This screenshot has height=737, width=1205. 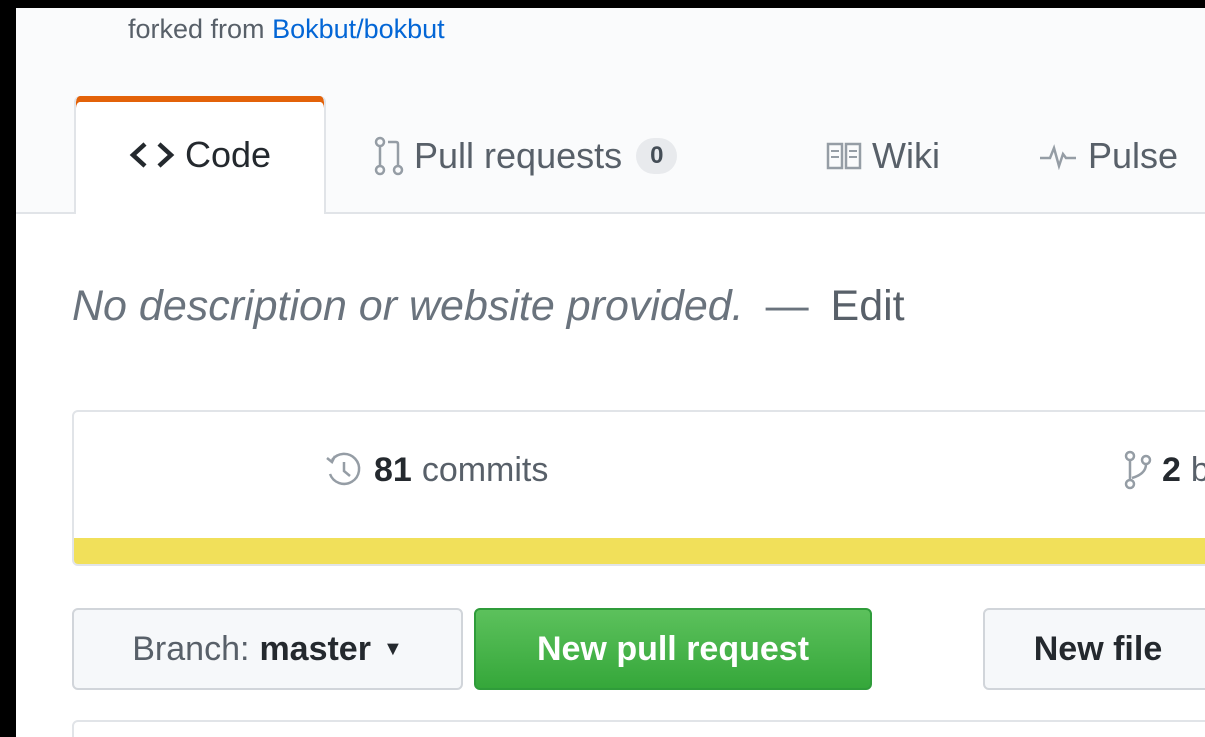 I want to click on branch-prefix: Branch:, so click(x=191, y=648).